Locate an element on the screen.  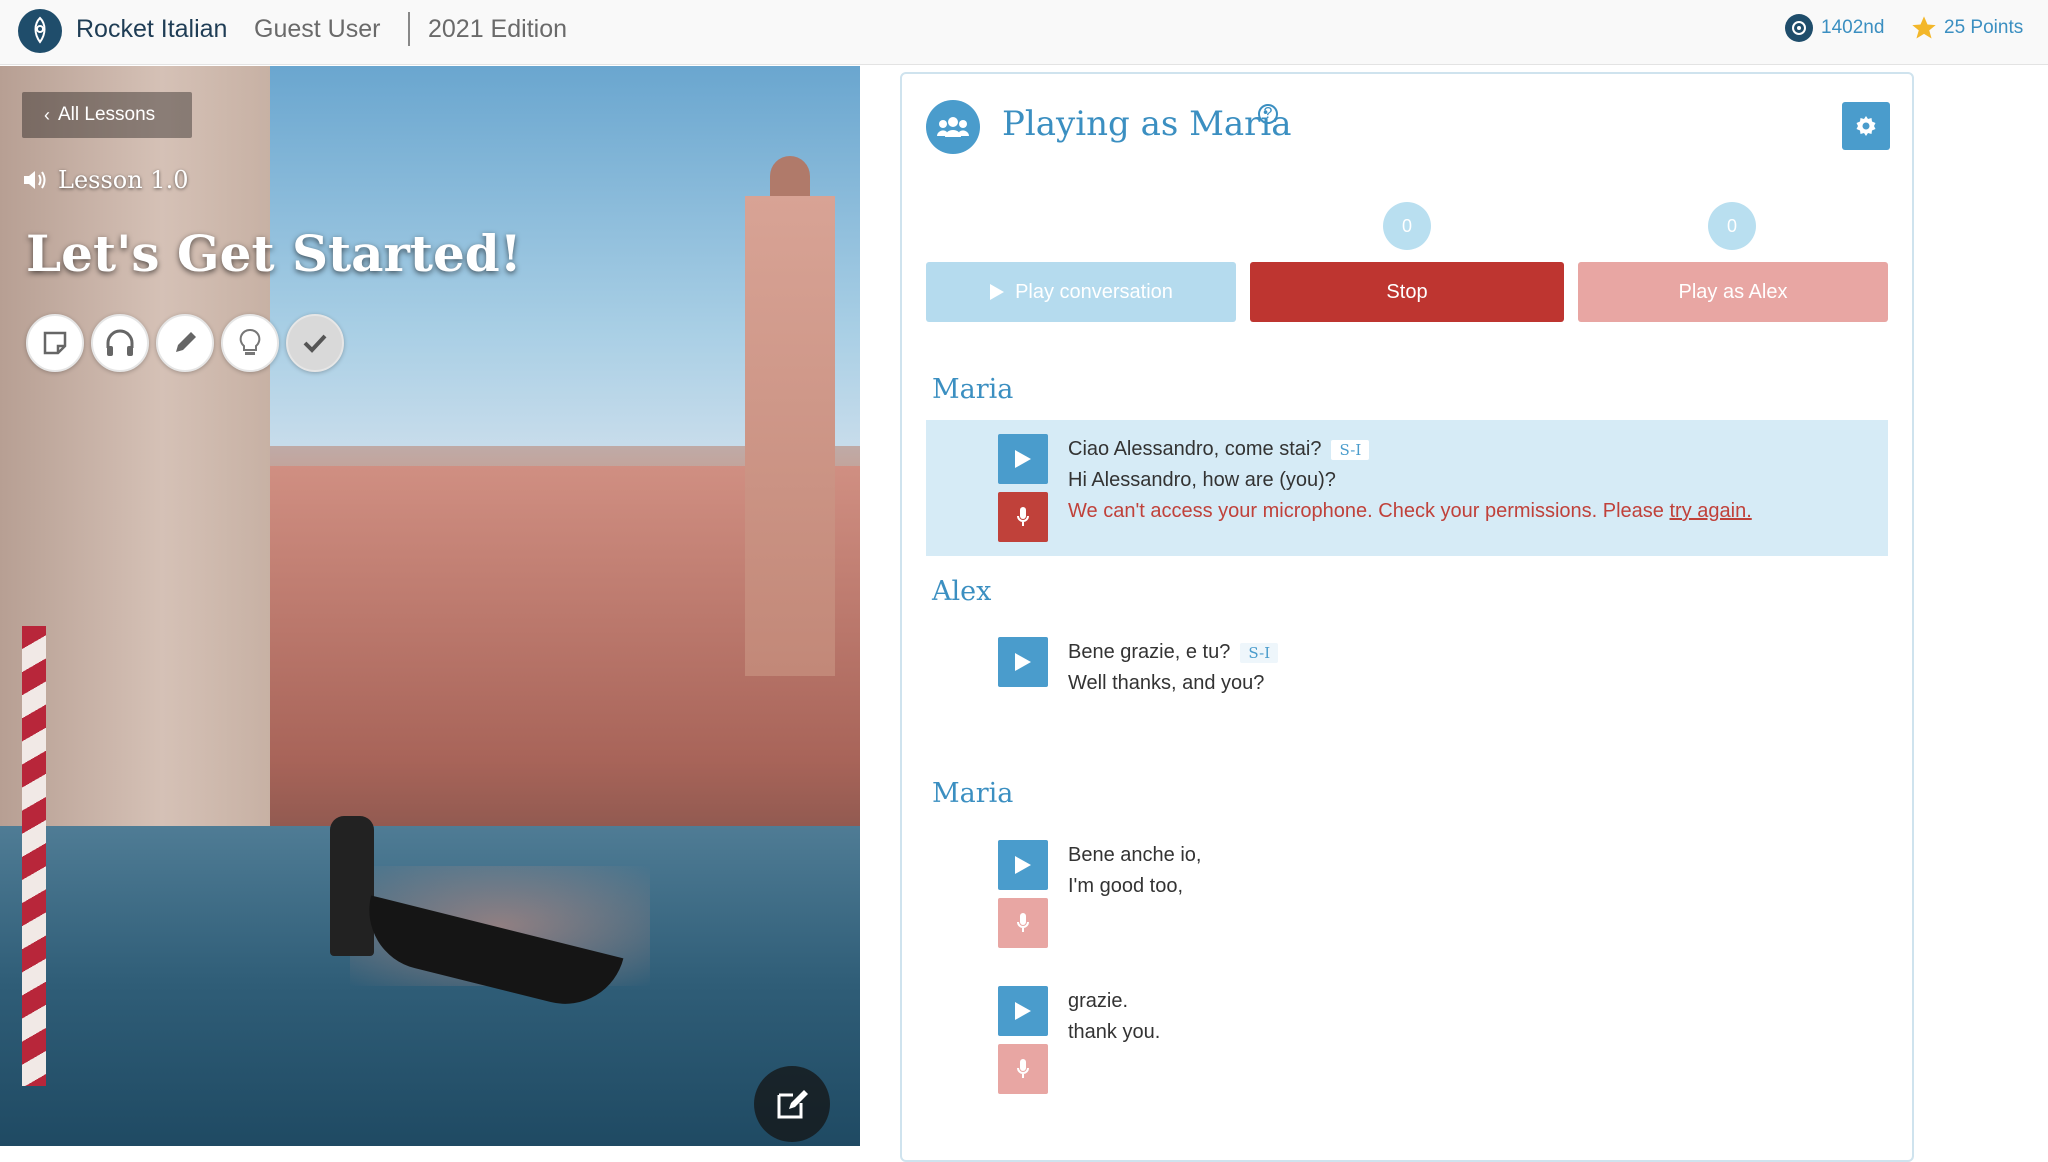
speaker-icon is located at coordinates (35, 180).